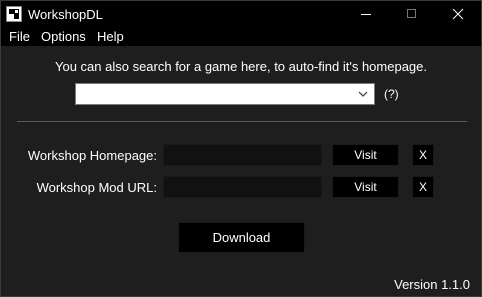 The width and height of the screenshot is (482, 297). I want to click on minimize-icon, so click(366, 14).